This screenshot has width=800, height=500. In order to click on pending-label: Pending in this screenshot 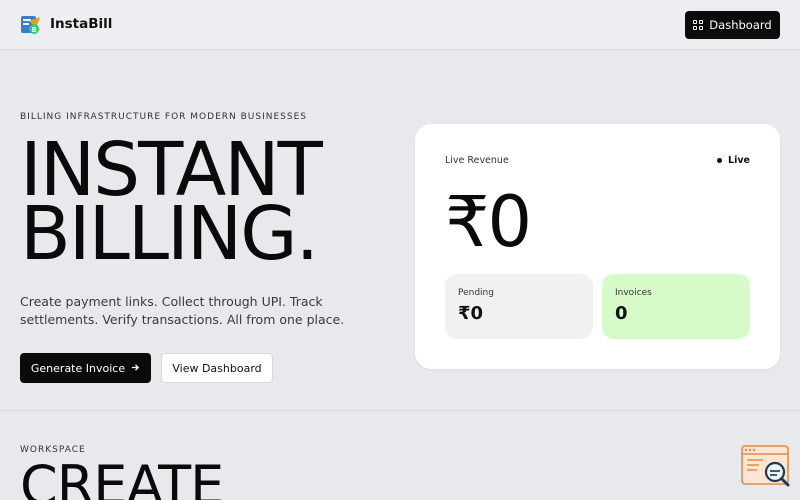, I will do `click(476, 293)`.